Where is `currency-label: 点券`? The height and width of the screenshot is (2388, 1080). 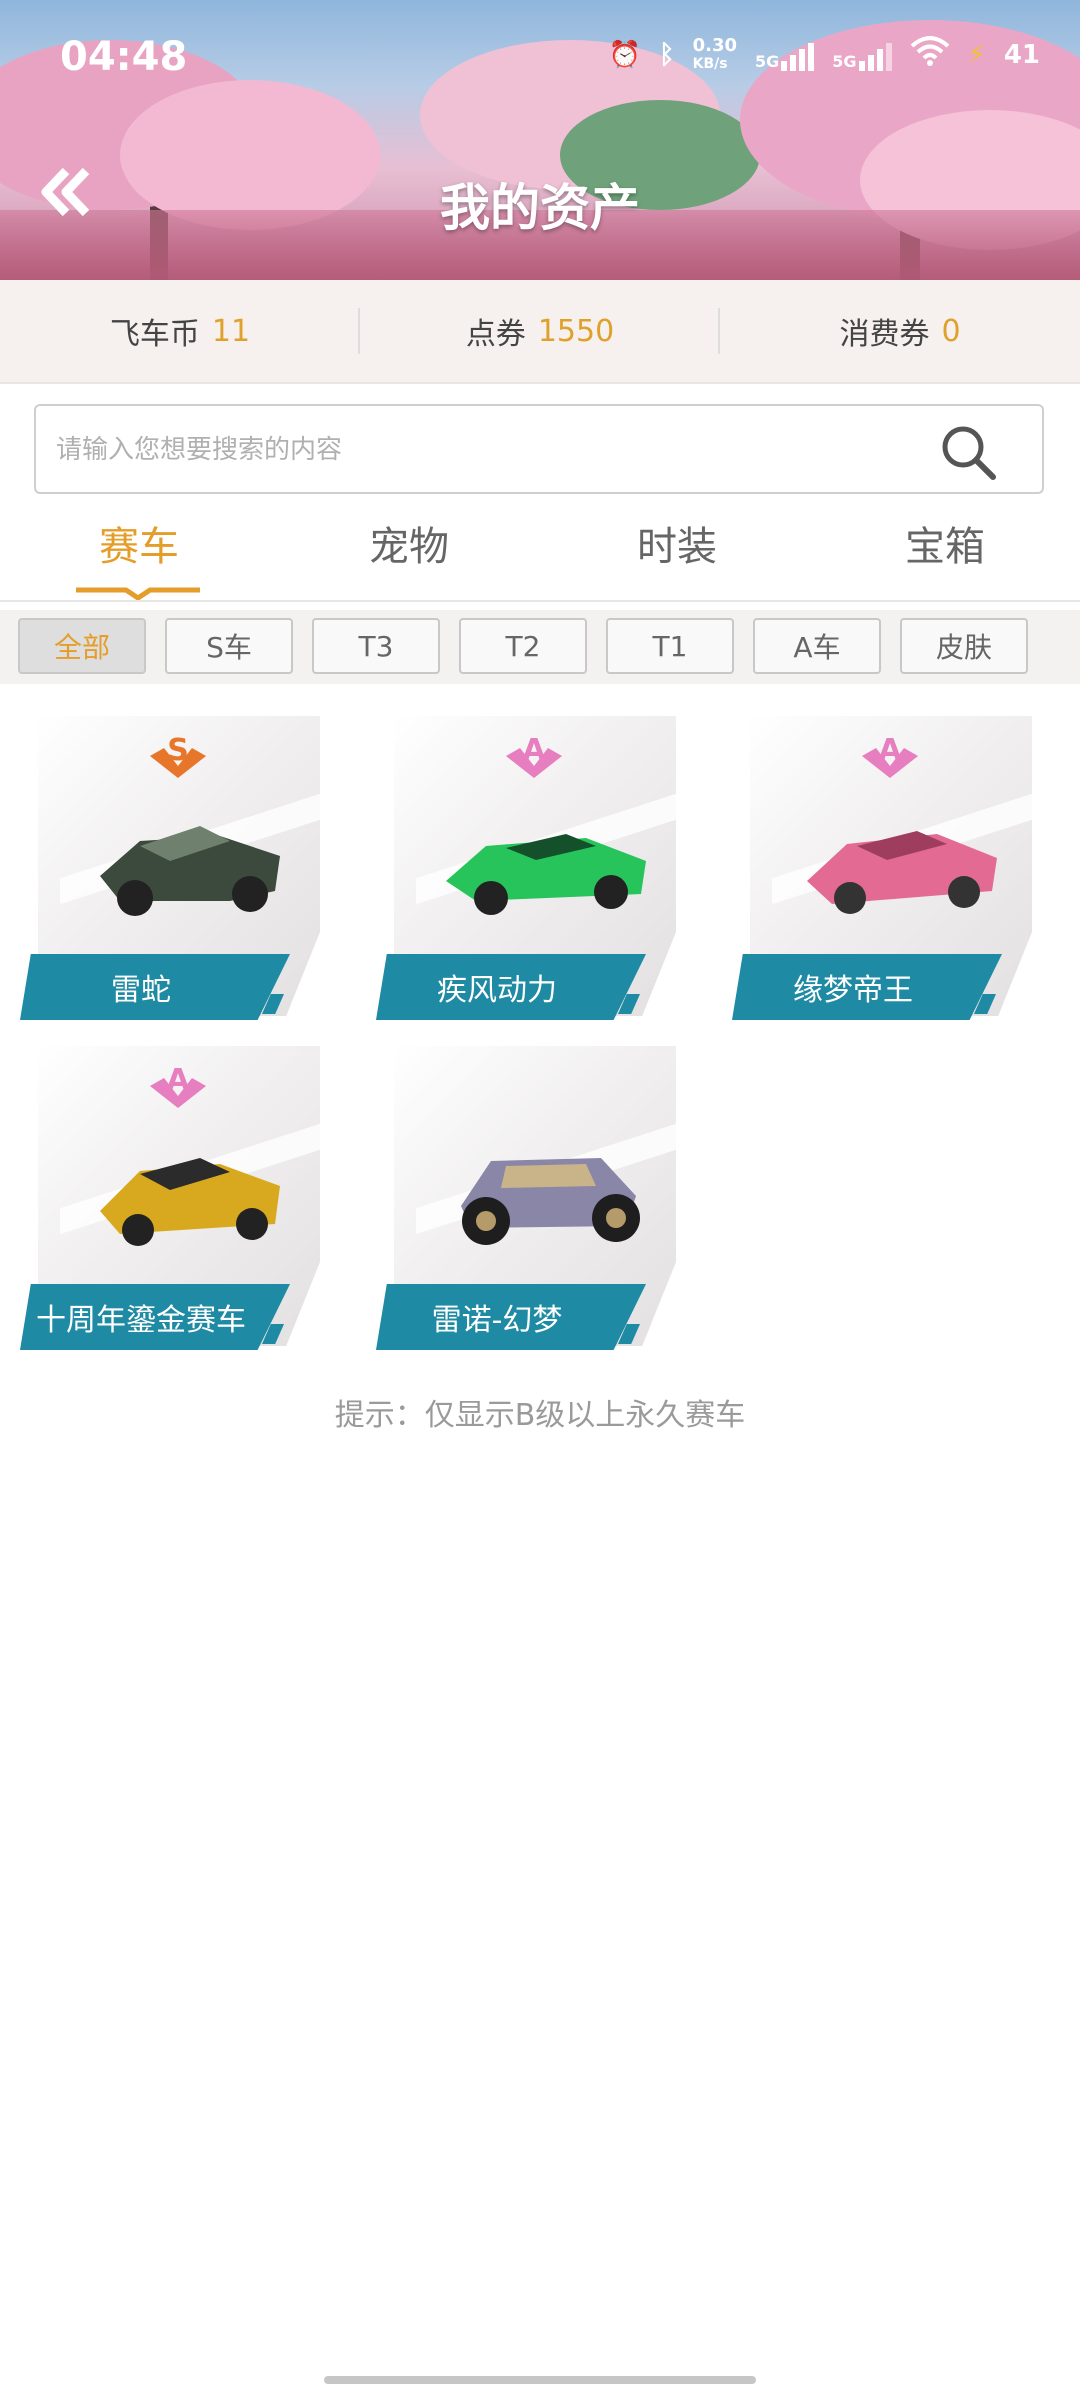 currency-label: 点券 is located at coordinates (495, 334).